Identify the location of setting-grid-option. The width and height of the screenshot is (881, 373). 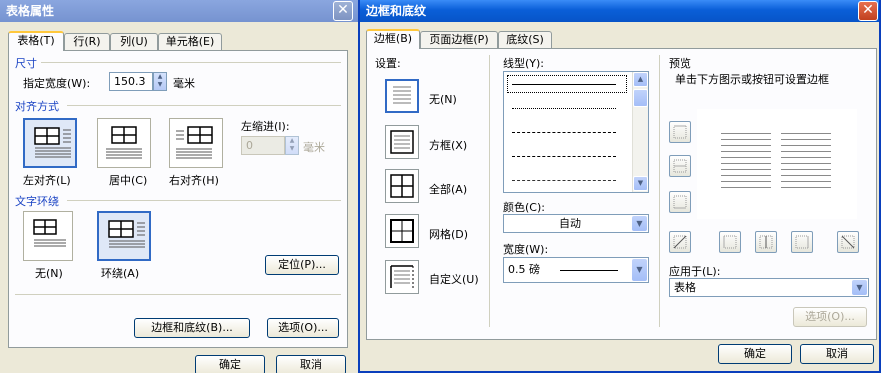
(402, 231).